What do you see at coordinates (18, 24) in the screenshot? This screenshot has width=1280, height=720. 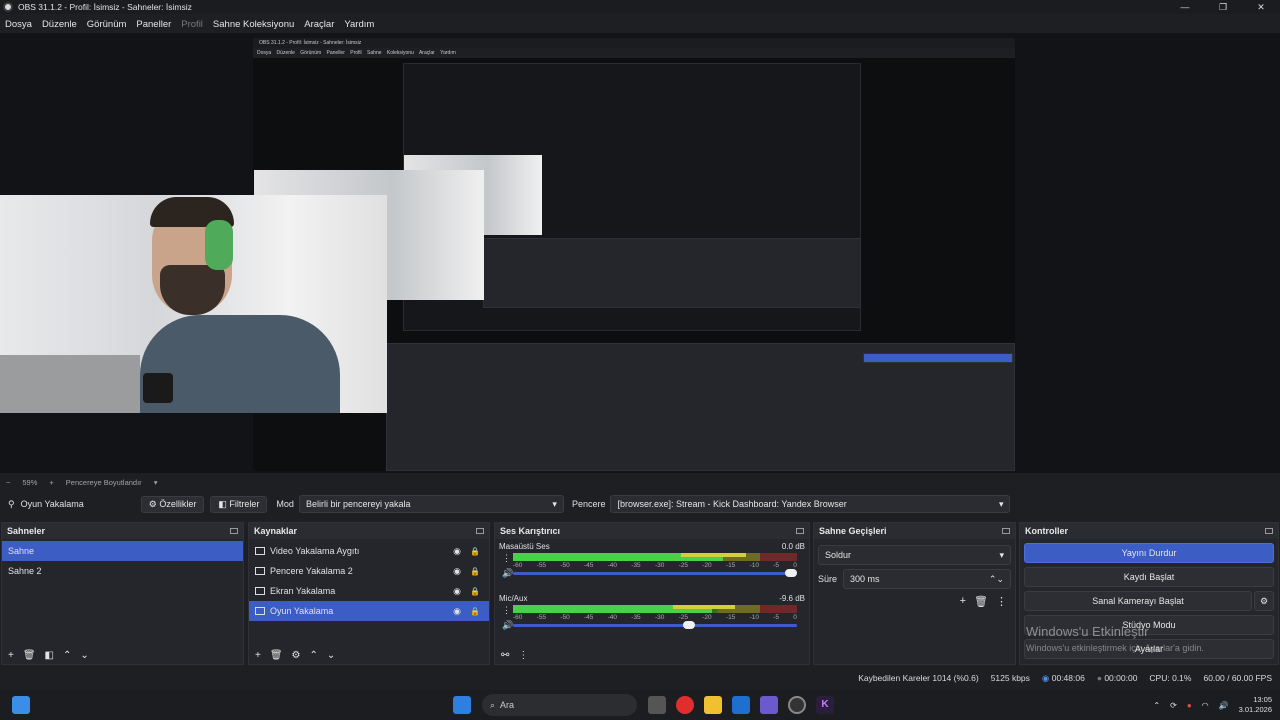 I see `menu-dosya: Dosya` at bounding box center [18, 24].